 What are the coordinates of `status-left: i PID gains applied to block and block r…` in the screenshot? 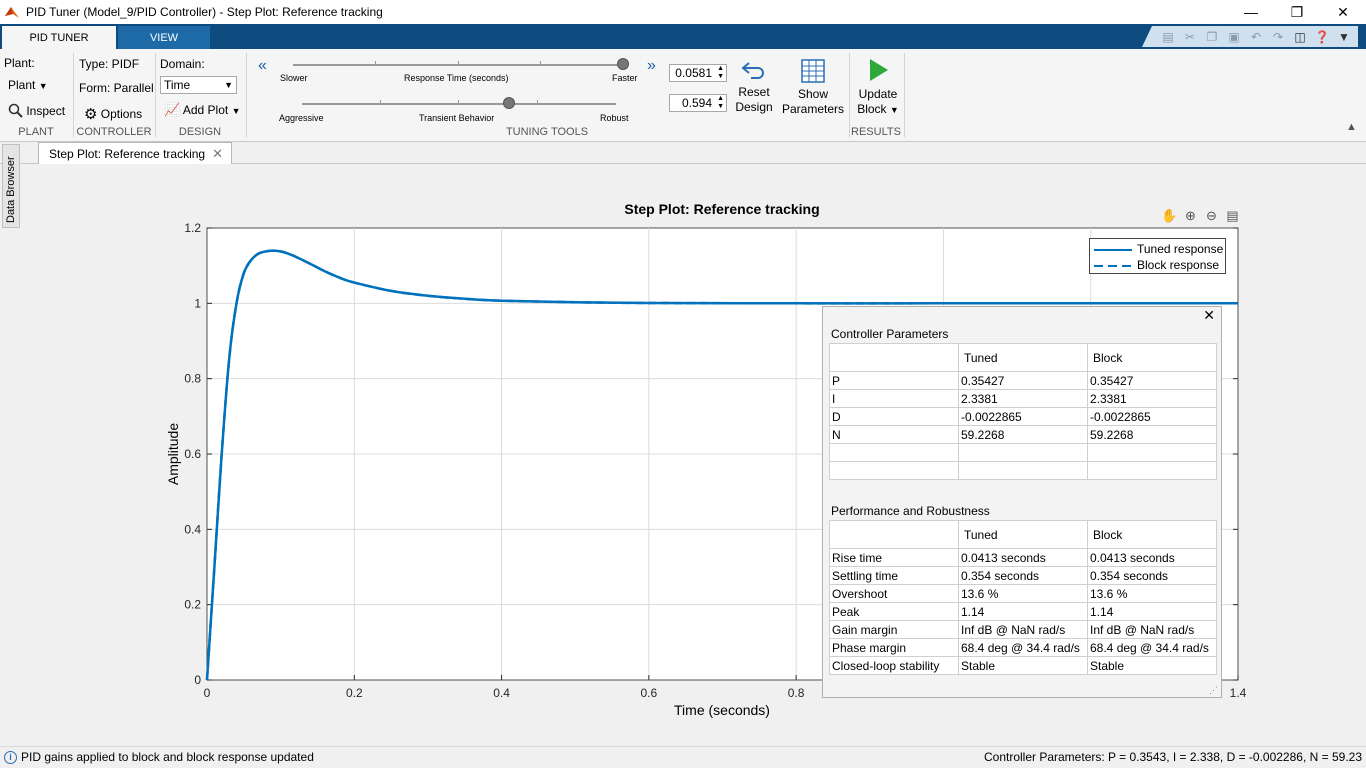 It's located at (159, 757).